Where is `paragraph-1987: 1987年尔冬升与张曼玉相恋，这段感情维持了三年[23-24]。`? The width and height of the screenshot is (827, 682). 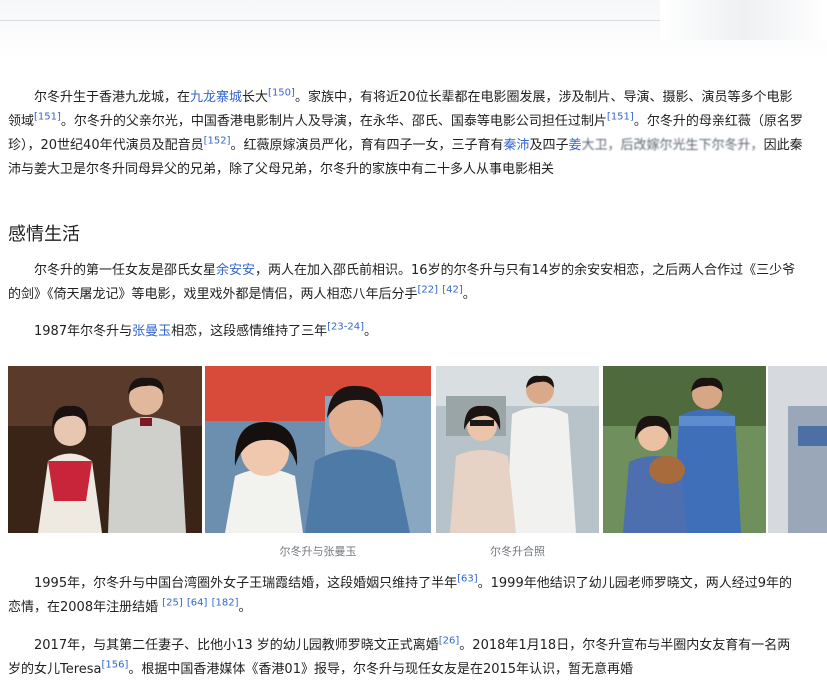
paragraph-1987: 1987年尔冬升与张曼玉相恋，这段感情维持了三年[23-24]。 is located at coordinates (405, 332).